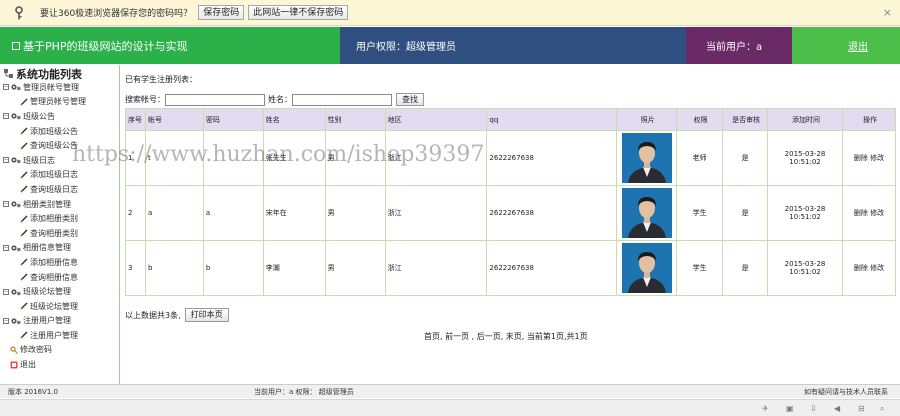  What do you see at coordinates (59, 160) in the screenshot?
I see `sidebar-item: − 班级日志` at bounding box center [59, 160].